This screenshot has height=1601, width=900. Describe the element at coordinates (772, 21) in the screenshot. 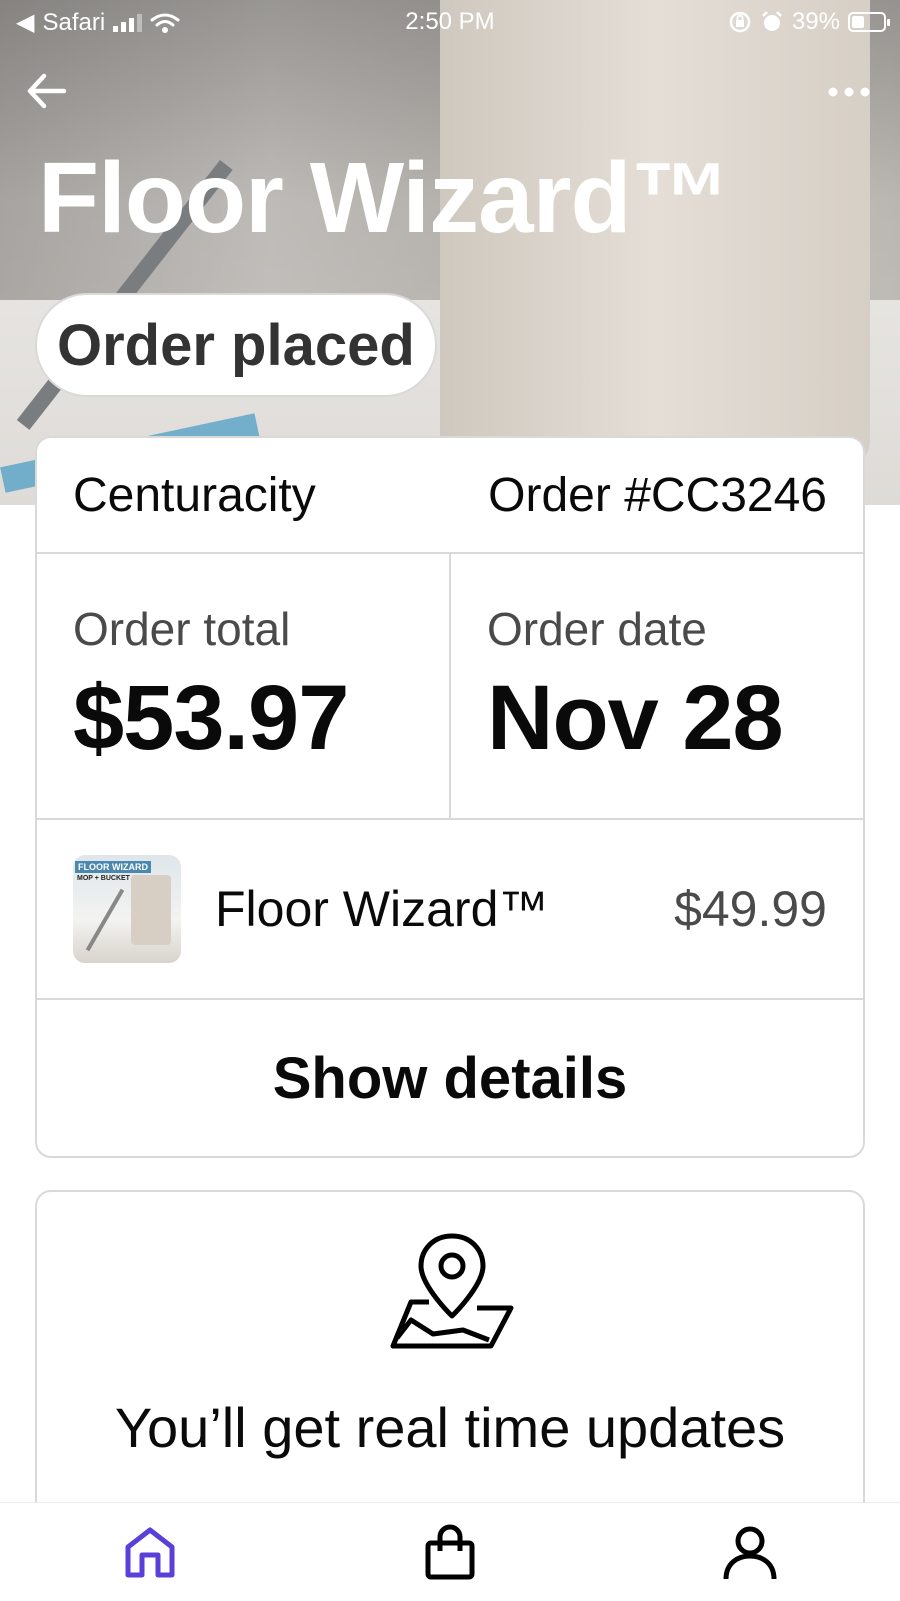

I see `alarm-icon` at that location.